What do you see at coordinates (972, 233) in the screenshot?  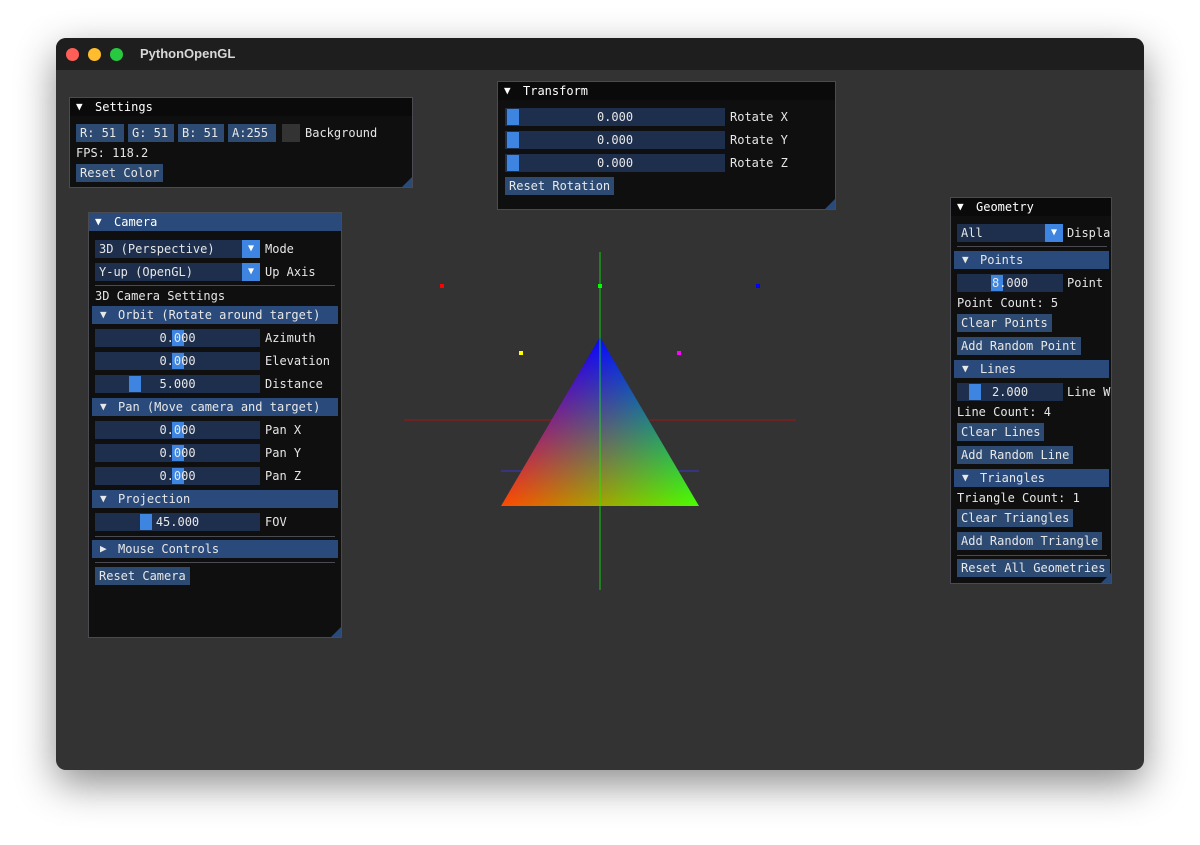 I see `display-combo-value: All` at bounding box center [972, 233].